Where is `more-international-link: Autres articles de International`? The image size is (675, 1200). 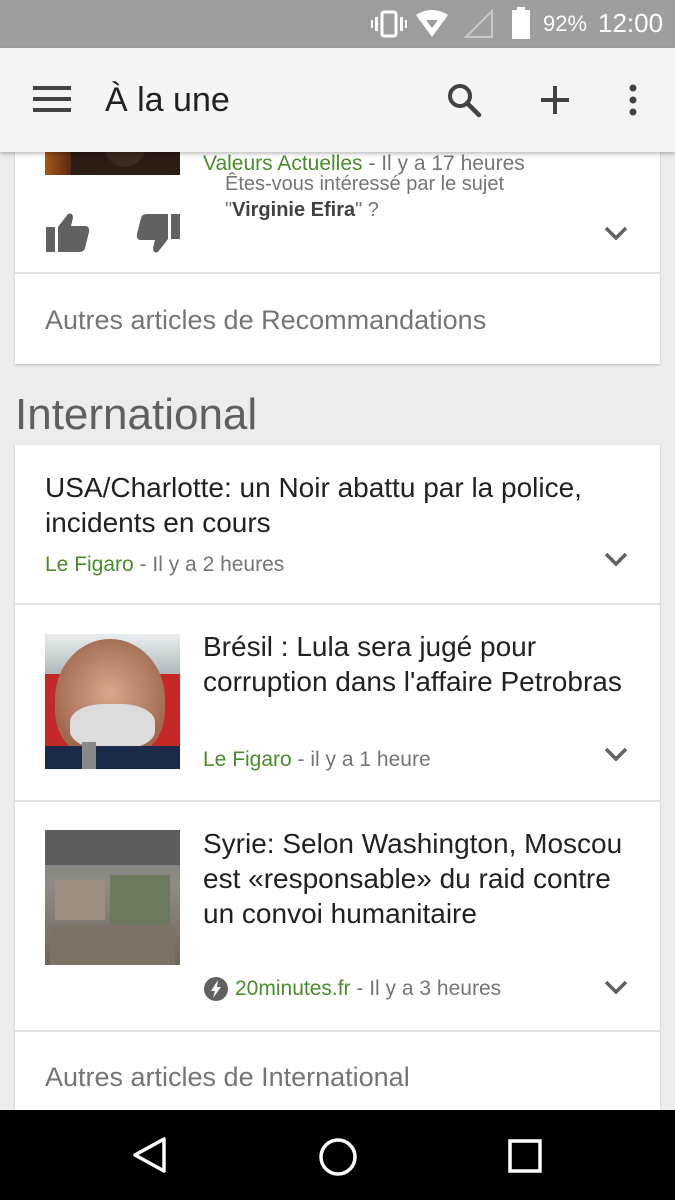
more-international-link: Autres articles de International is located at coordinates (227, 1077).